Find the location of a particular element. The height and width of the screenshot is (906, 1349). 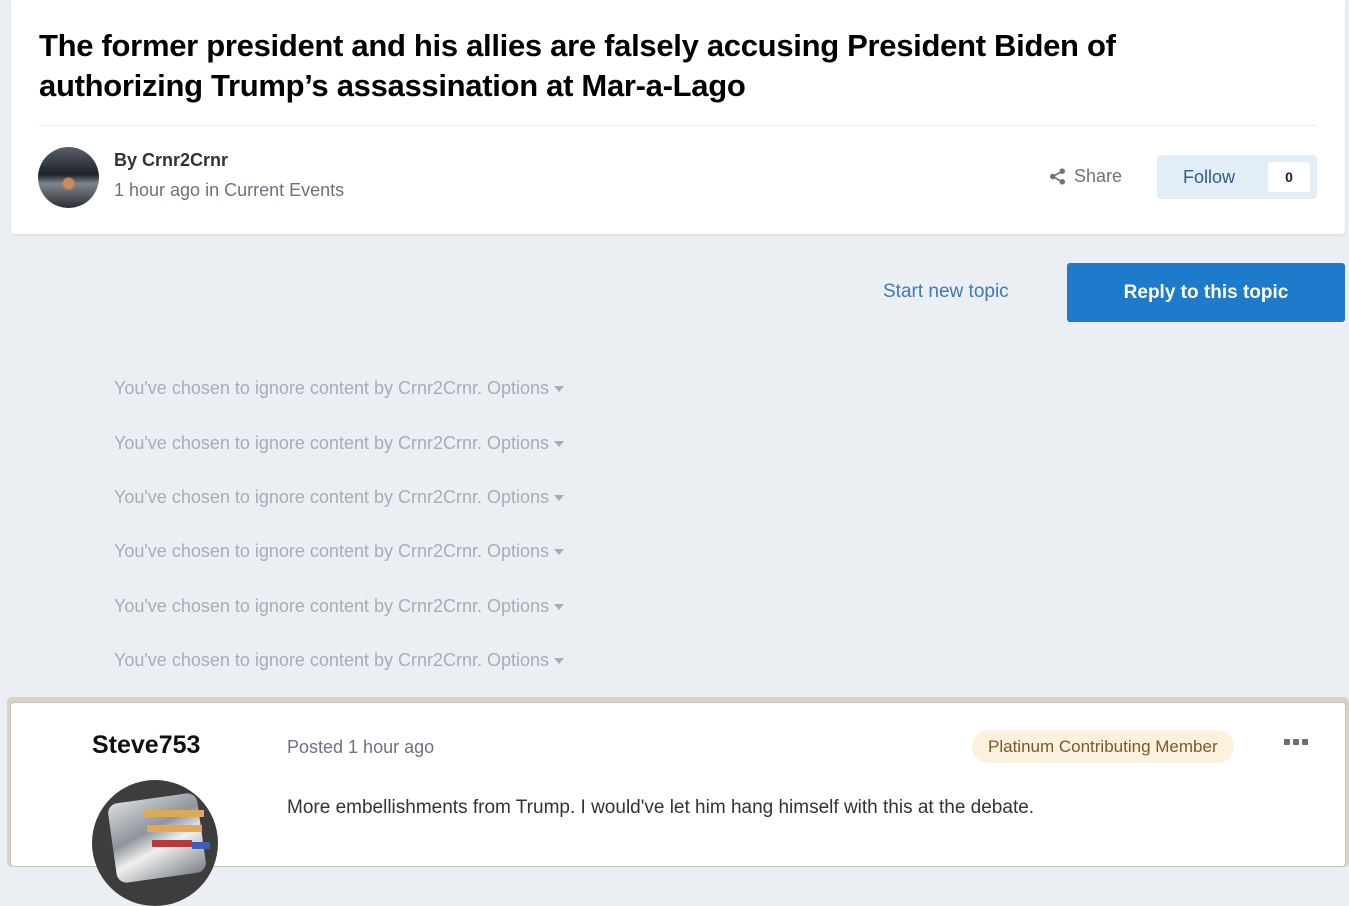

post-author-name: Steve753 is located at coordinates (146, 745).